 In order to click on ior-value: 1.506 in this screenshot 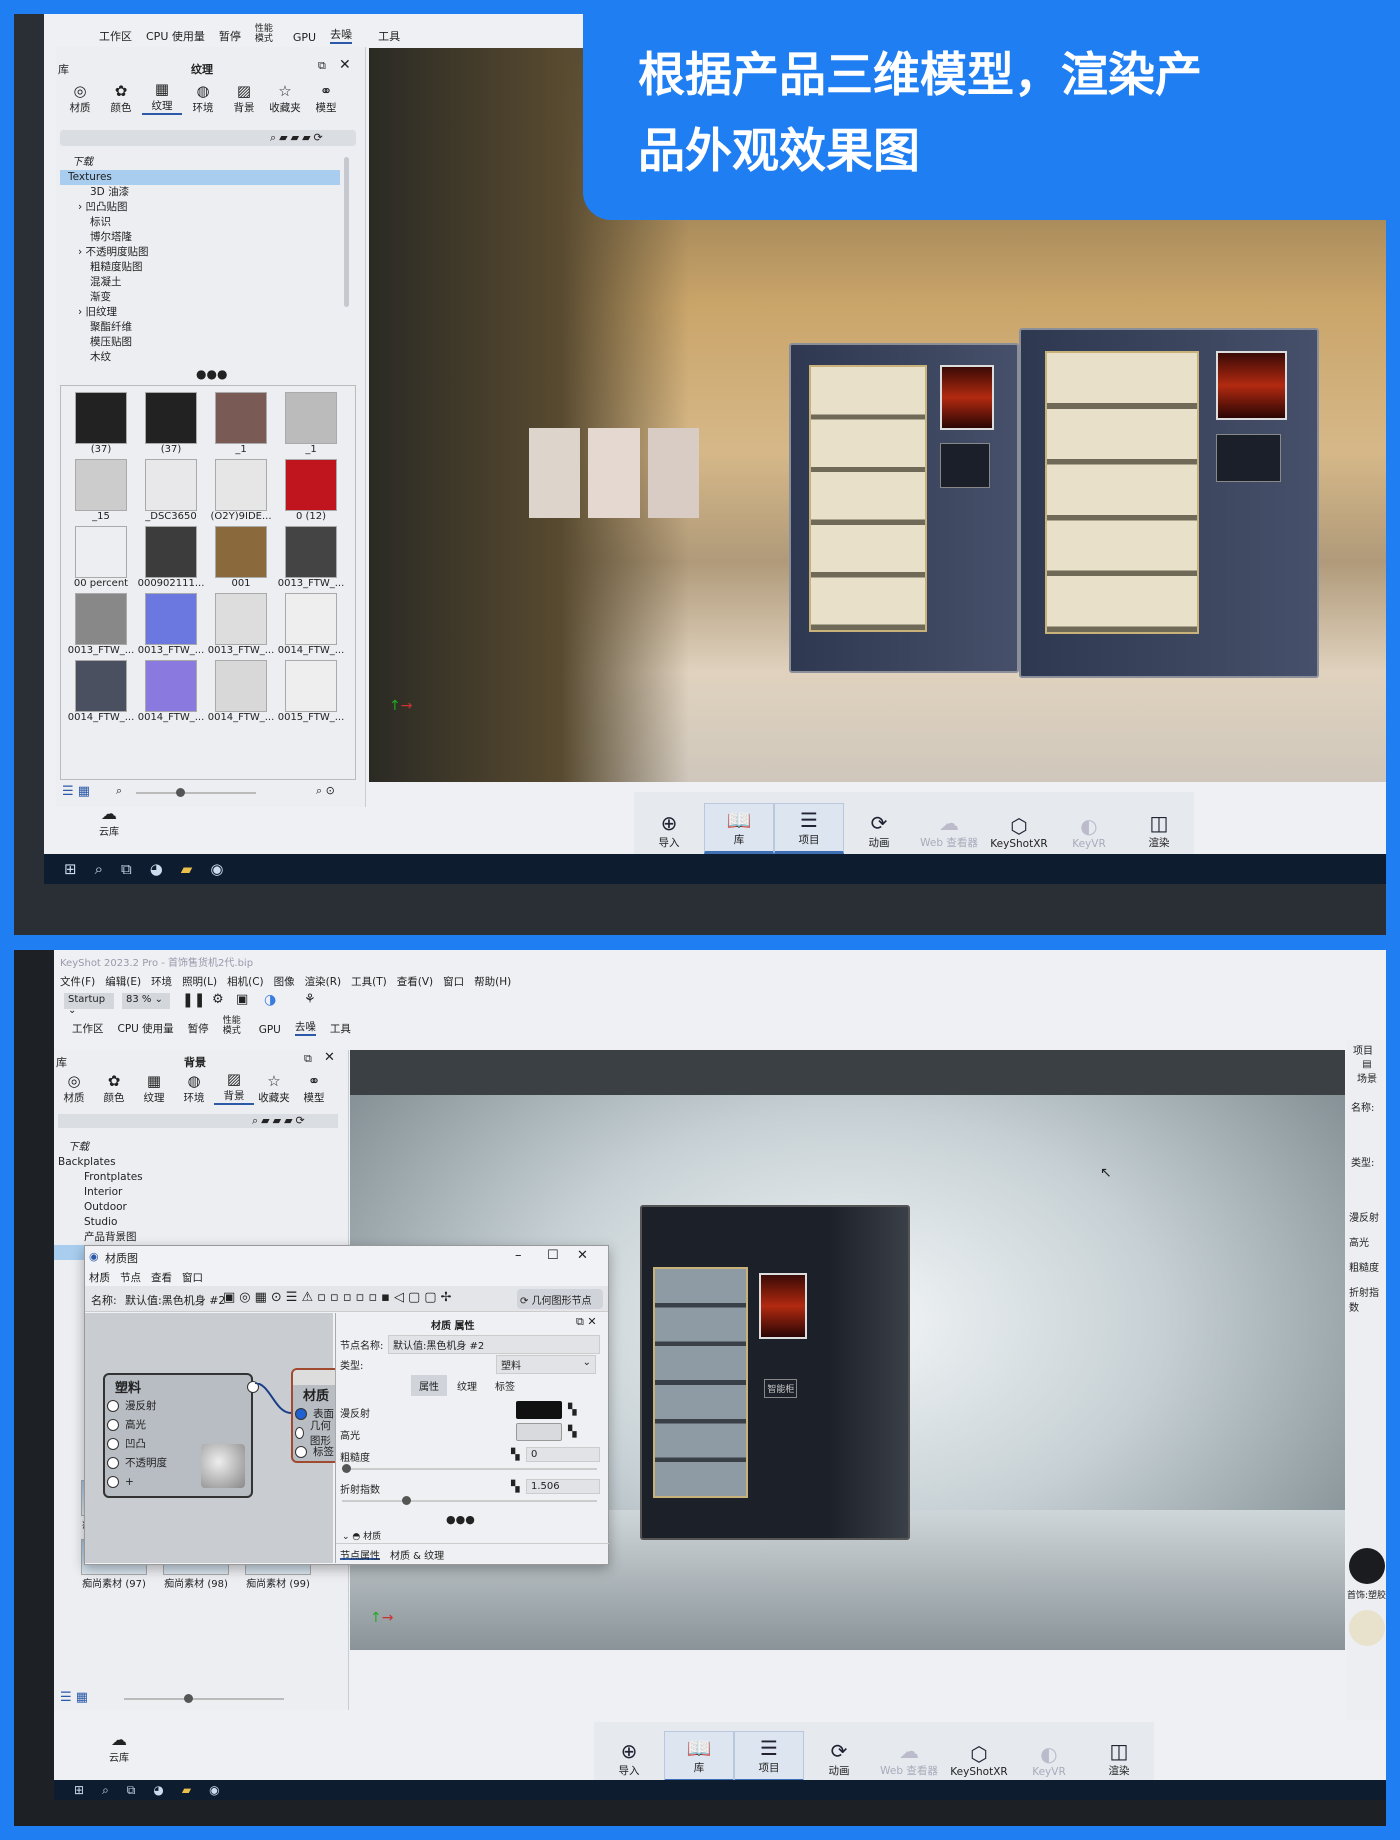, I will do `click(563, 1486)`.